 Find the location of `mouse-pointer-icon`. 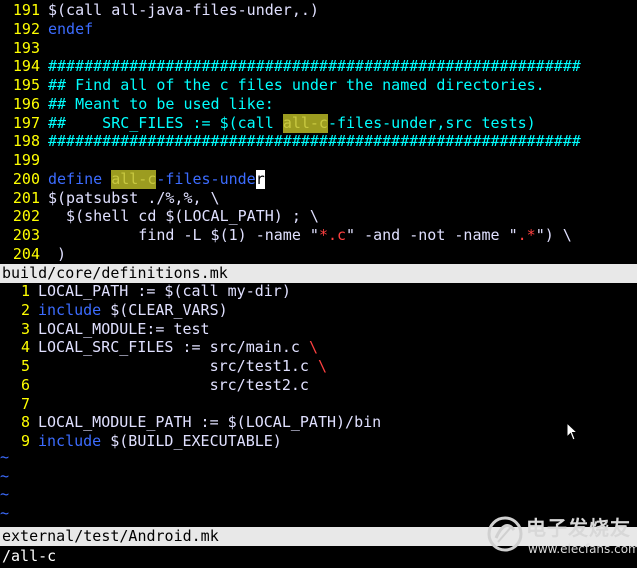

mouse-pointer-icon is located at coordinates (572, 431).